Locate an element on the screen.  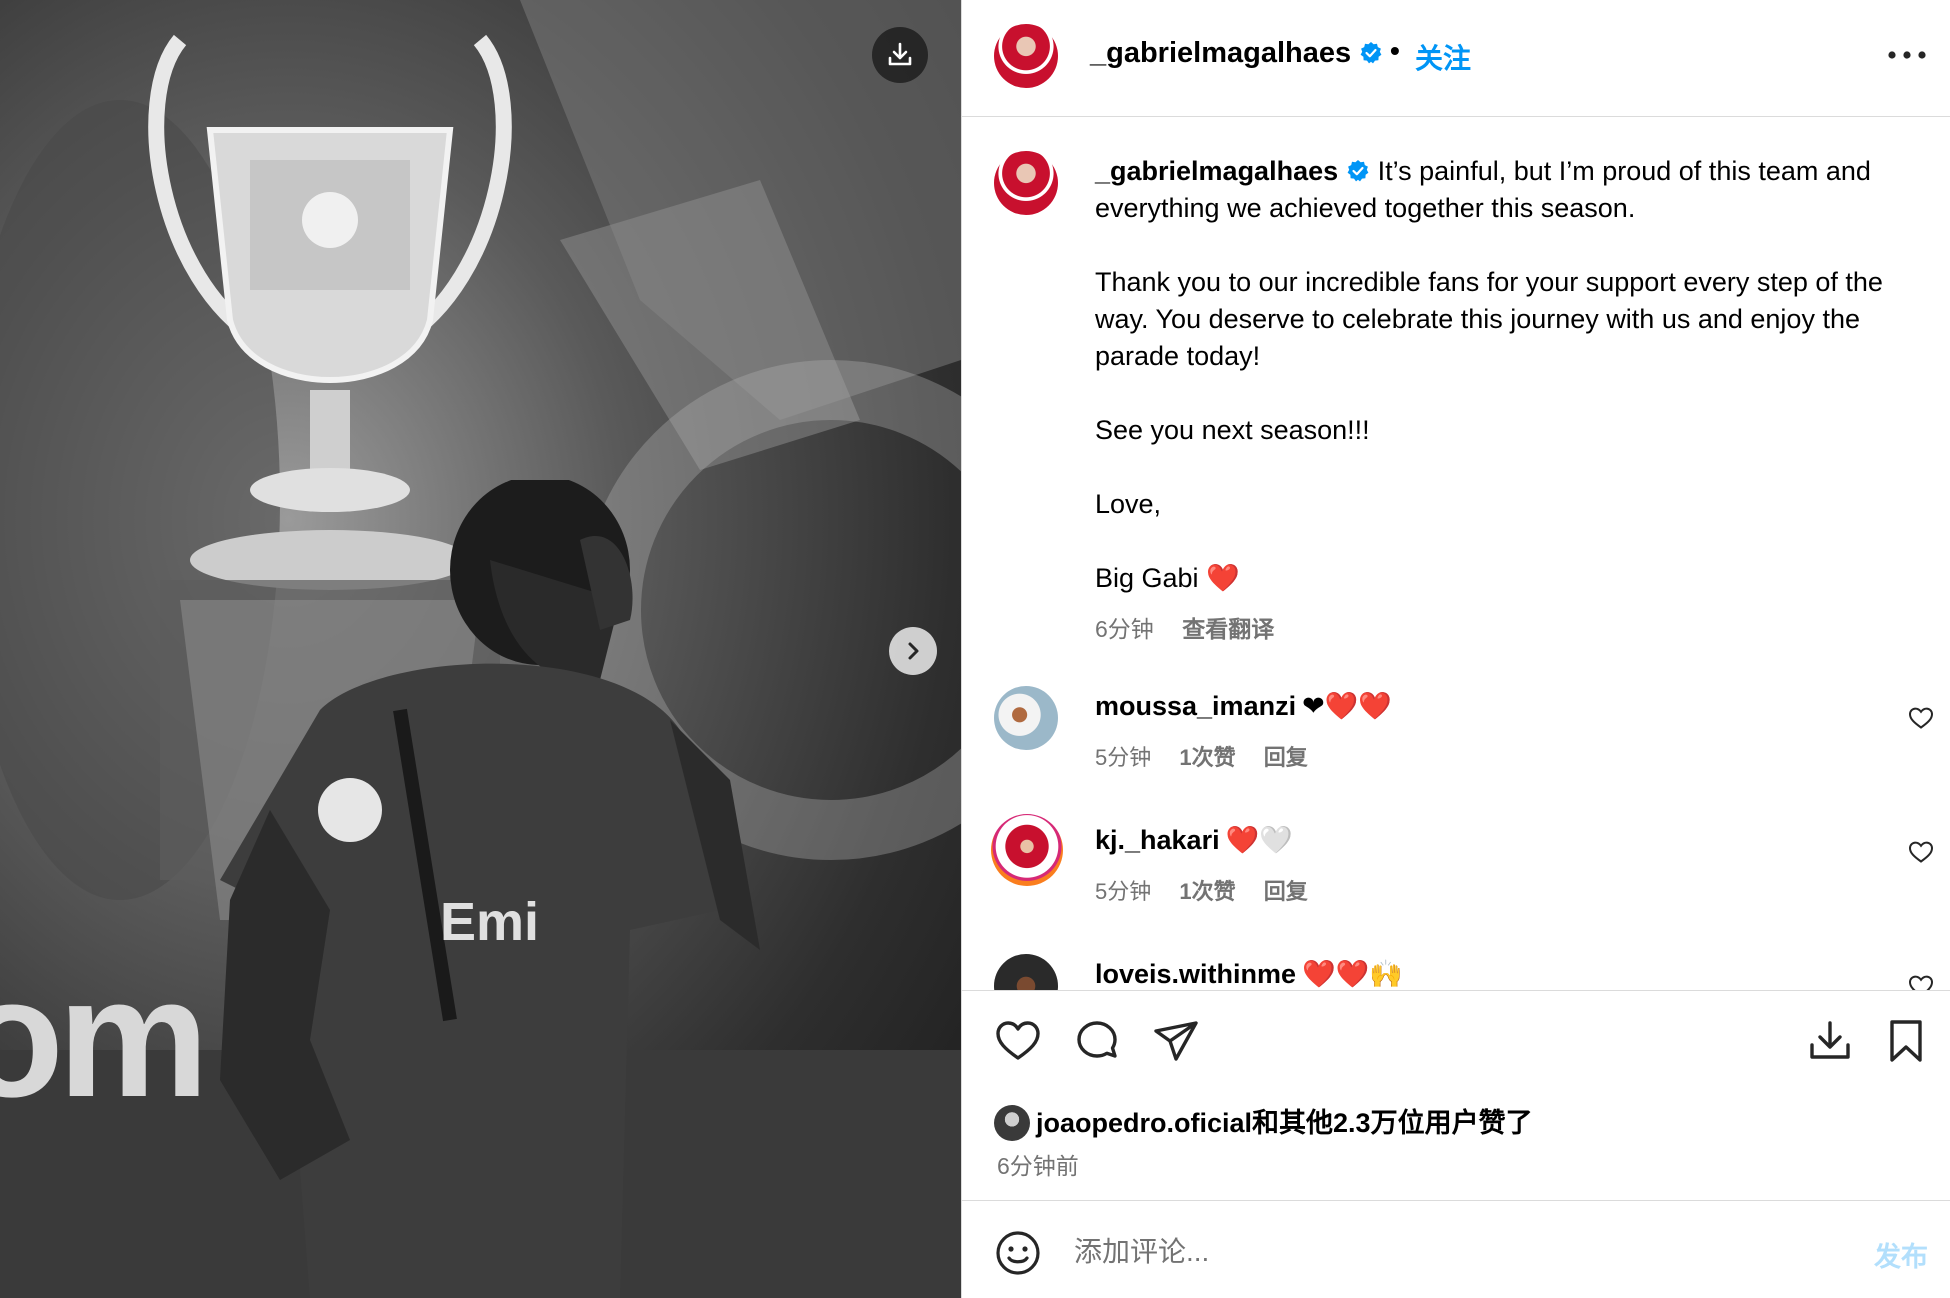
share-send-icon is located at coordinates (1176, 1041).